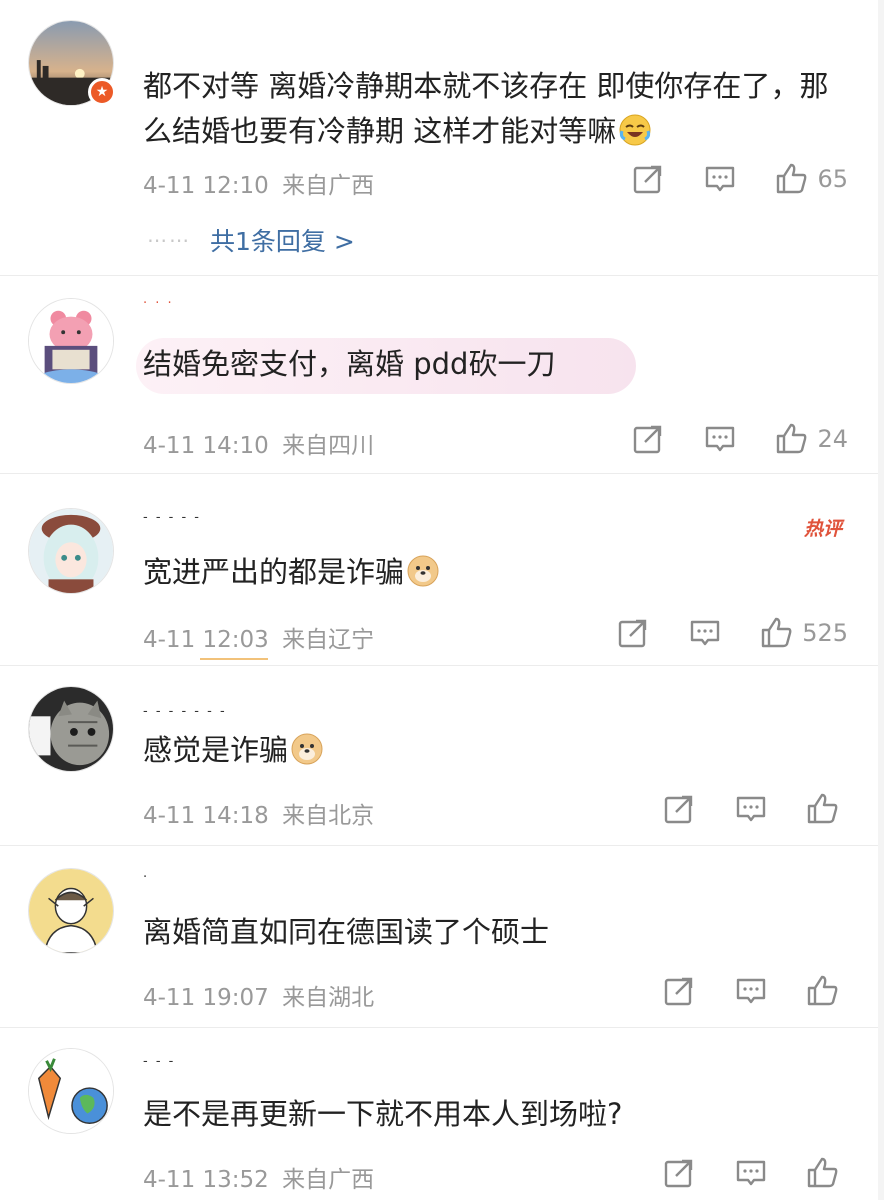 Image resolution: width=884 pixels, height=1200 pixels. I want to click on sketch-boy-avatar-image, so click(71, 911).